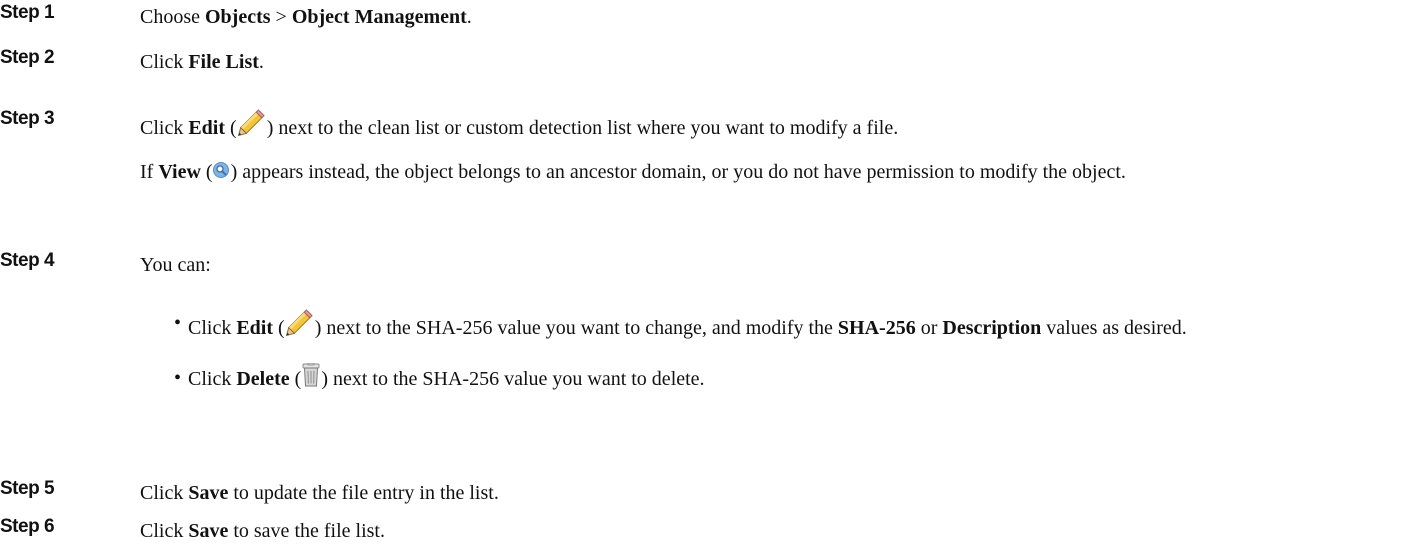  I want to click on menu-objects: Objects, so click(238, 17).